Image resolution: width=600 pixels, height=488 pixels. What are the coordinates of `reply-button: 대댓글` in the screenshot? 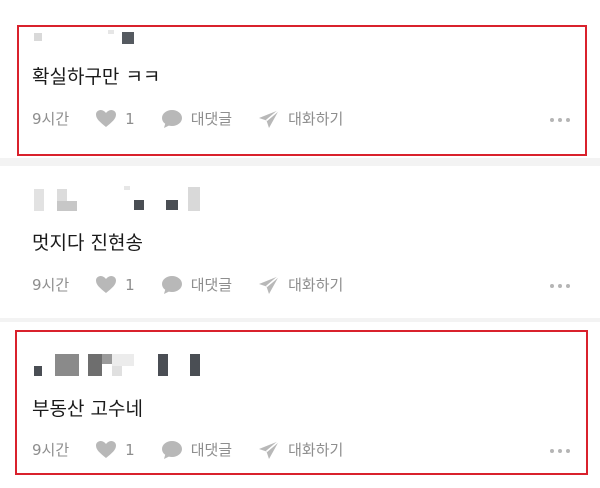 It's located at (196, 284).